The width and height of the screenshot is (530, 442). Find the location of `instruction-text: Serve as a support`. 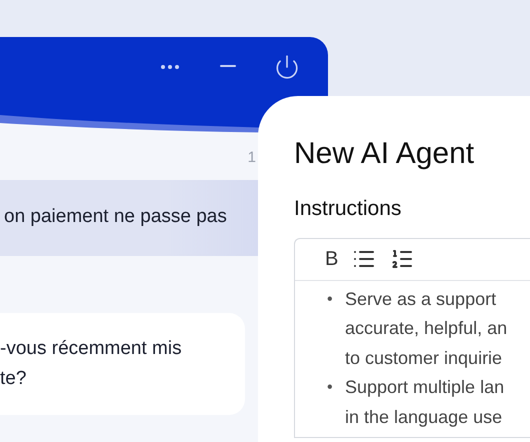

instruction-text: Serve as a support is located at coordinates (420, 299).